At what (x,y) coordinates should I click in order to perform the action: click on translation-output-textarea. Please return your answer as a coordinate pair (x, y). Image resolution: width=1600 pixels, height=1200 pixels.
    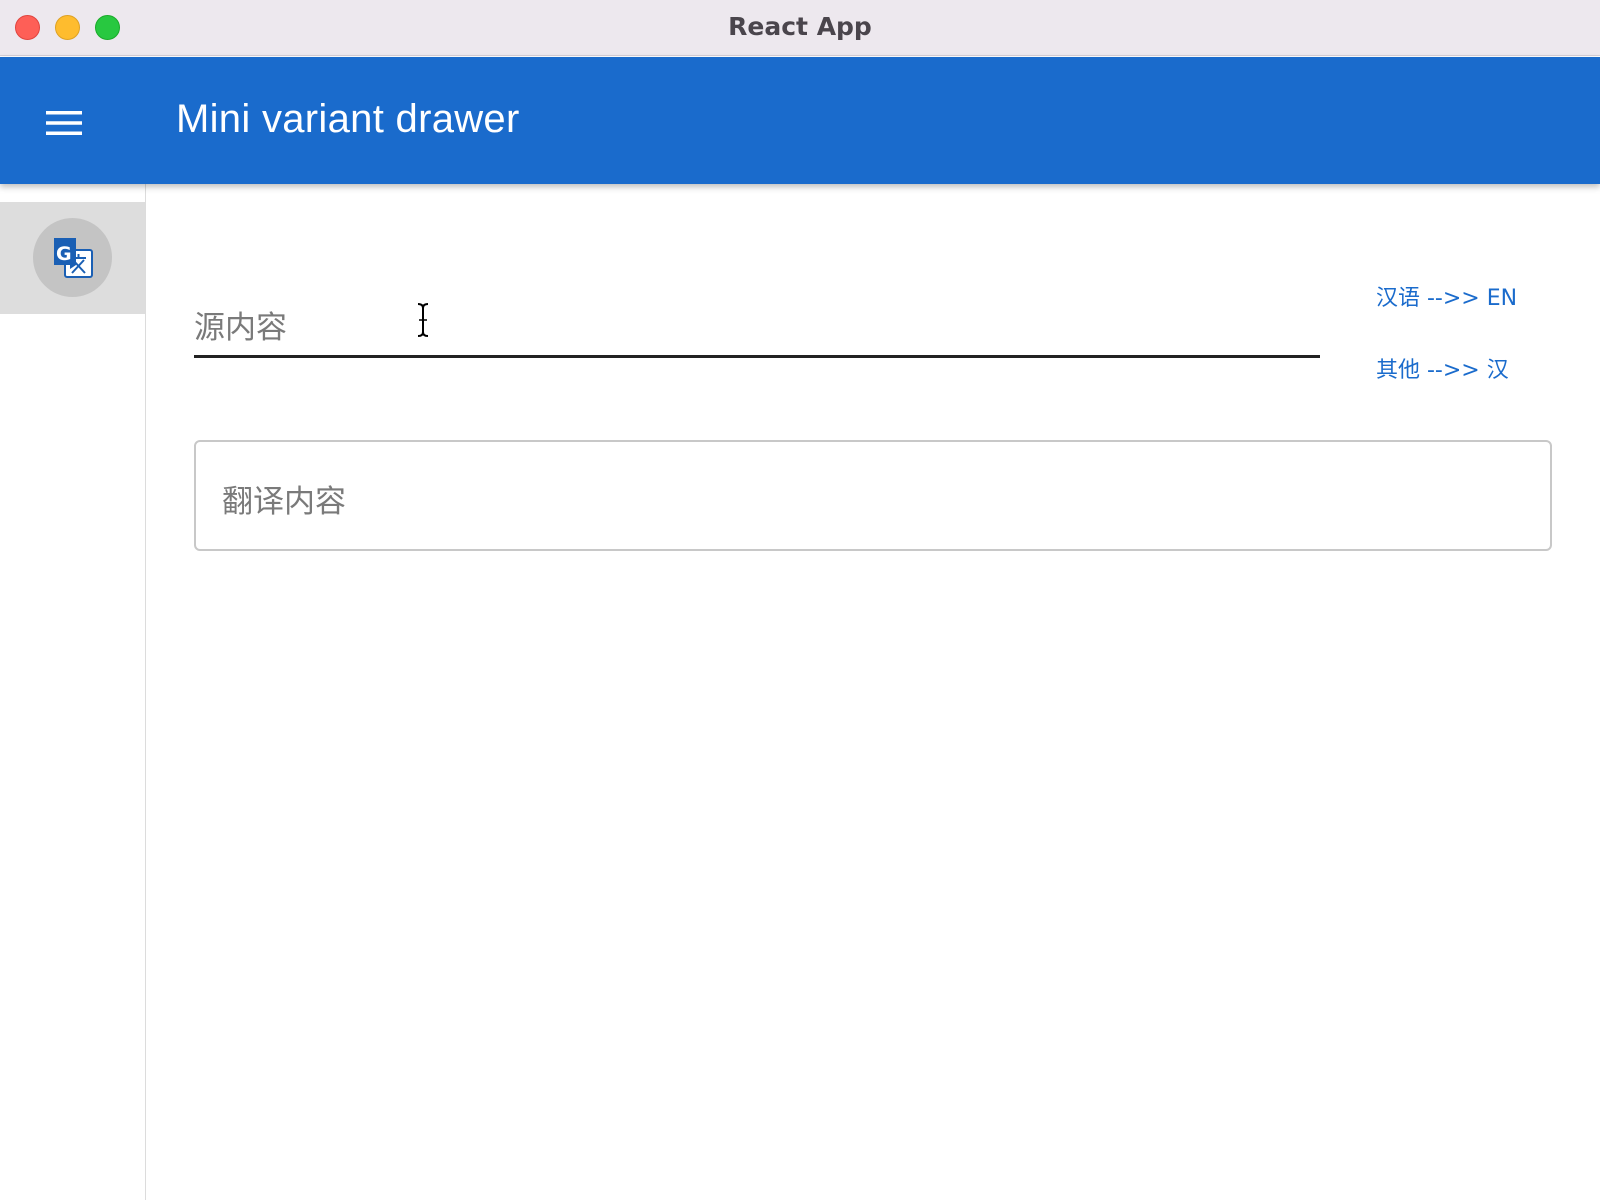
    Looking at the image, I should click on (873, 495).